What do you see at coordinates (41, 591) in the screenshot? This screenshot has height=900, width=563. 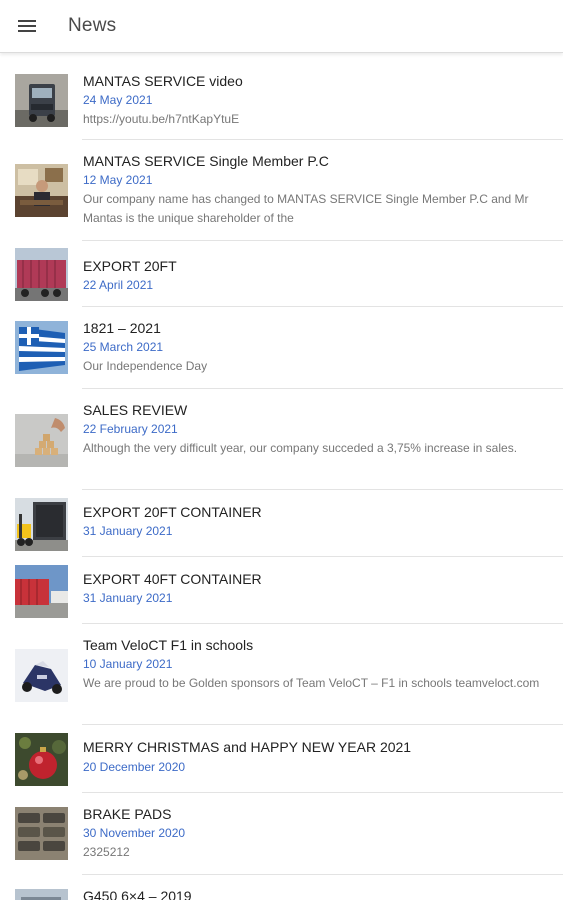 I see `red-container-photo-thumbnail` at bounding box center [41, 591].